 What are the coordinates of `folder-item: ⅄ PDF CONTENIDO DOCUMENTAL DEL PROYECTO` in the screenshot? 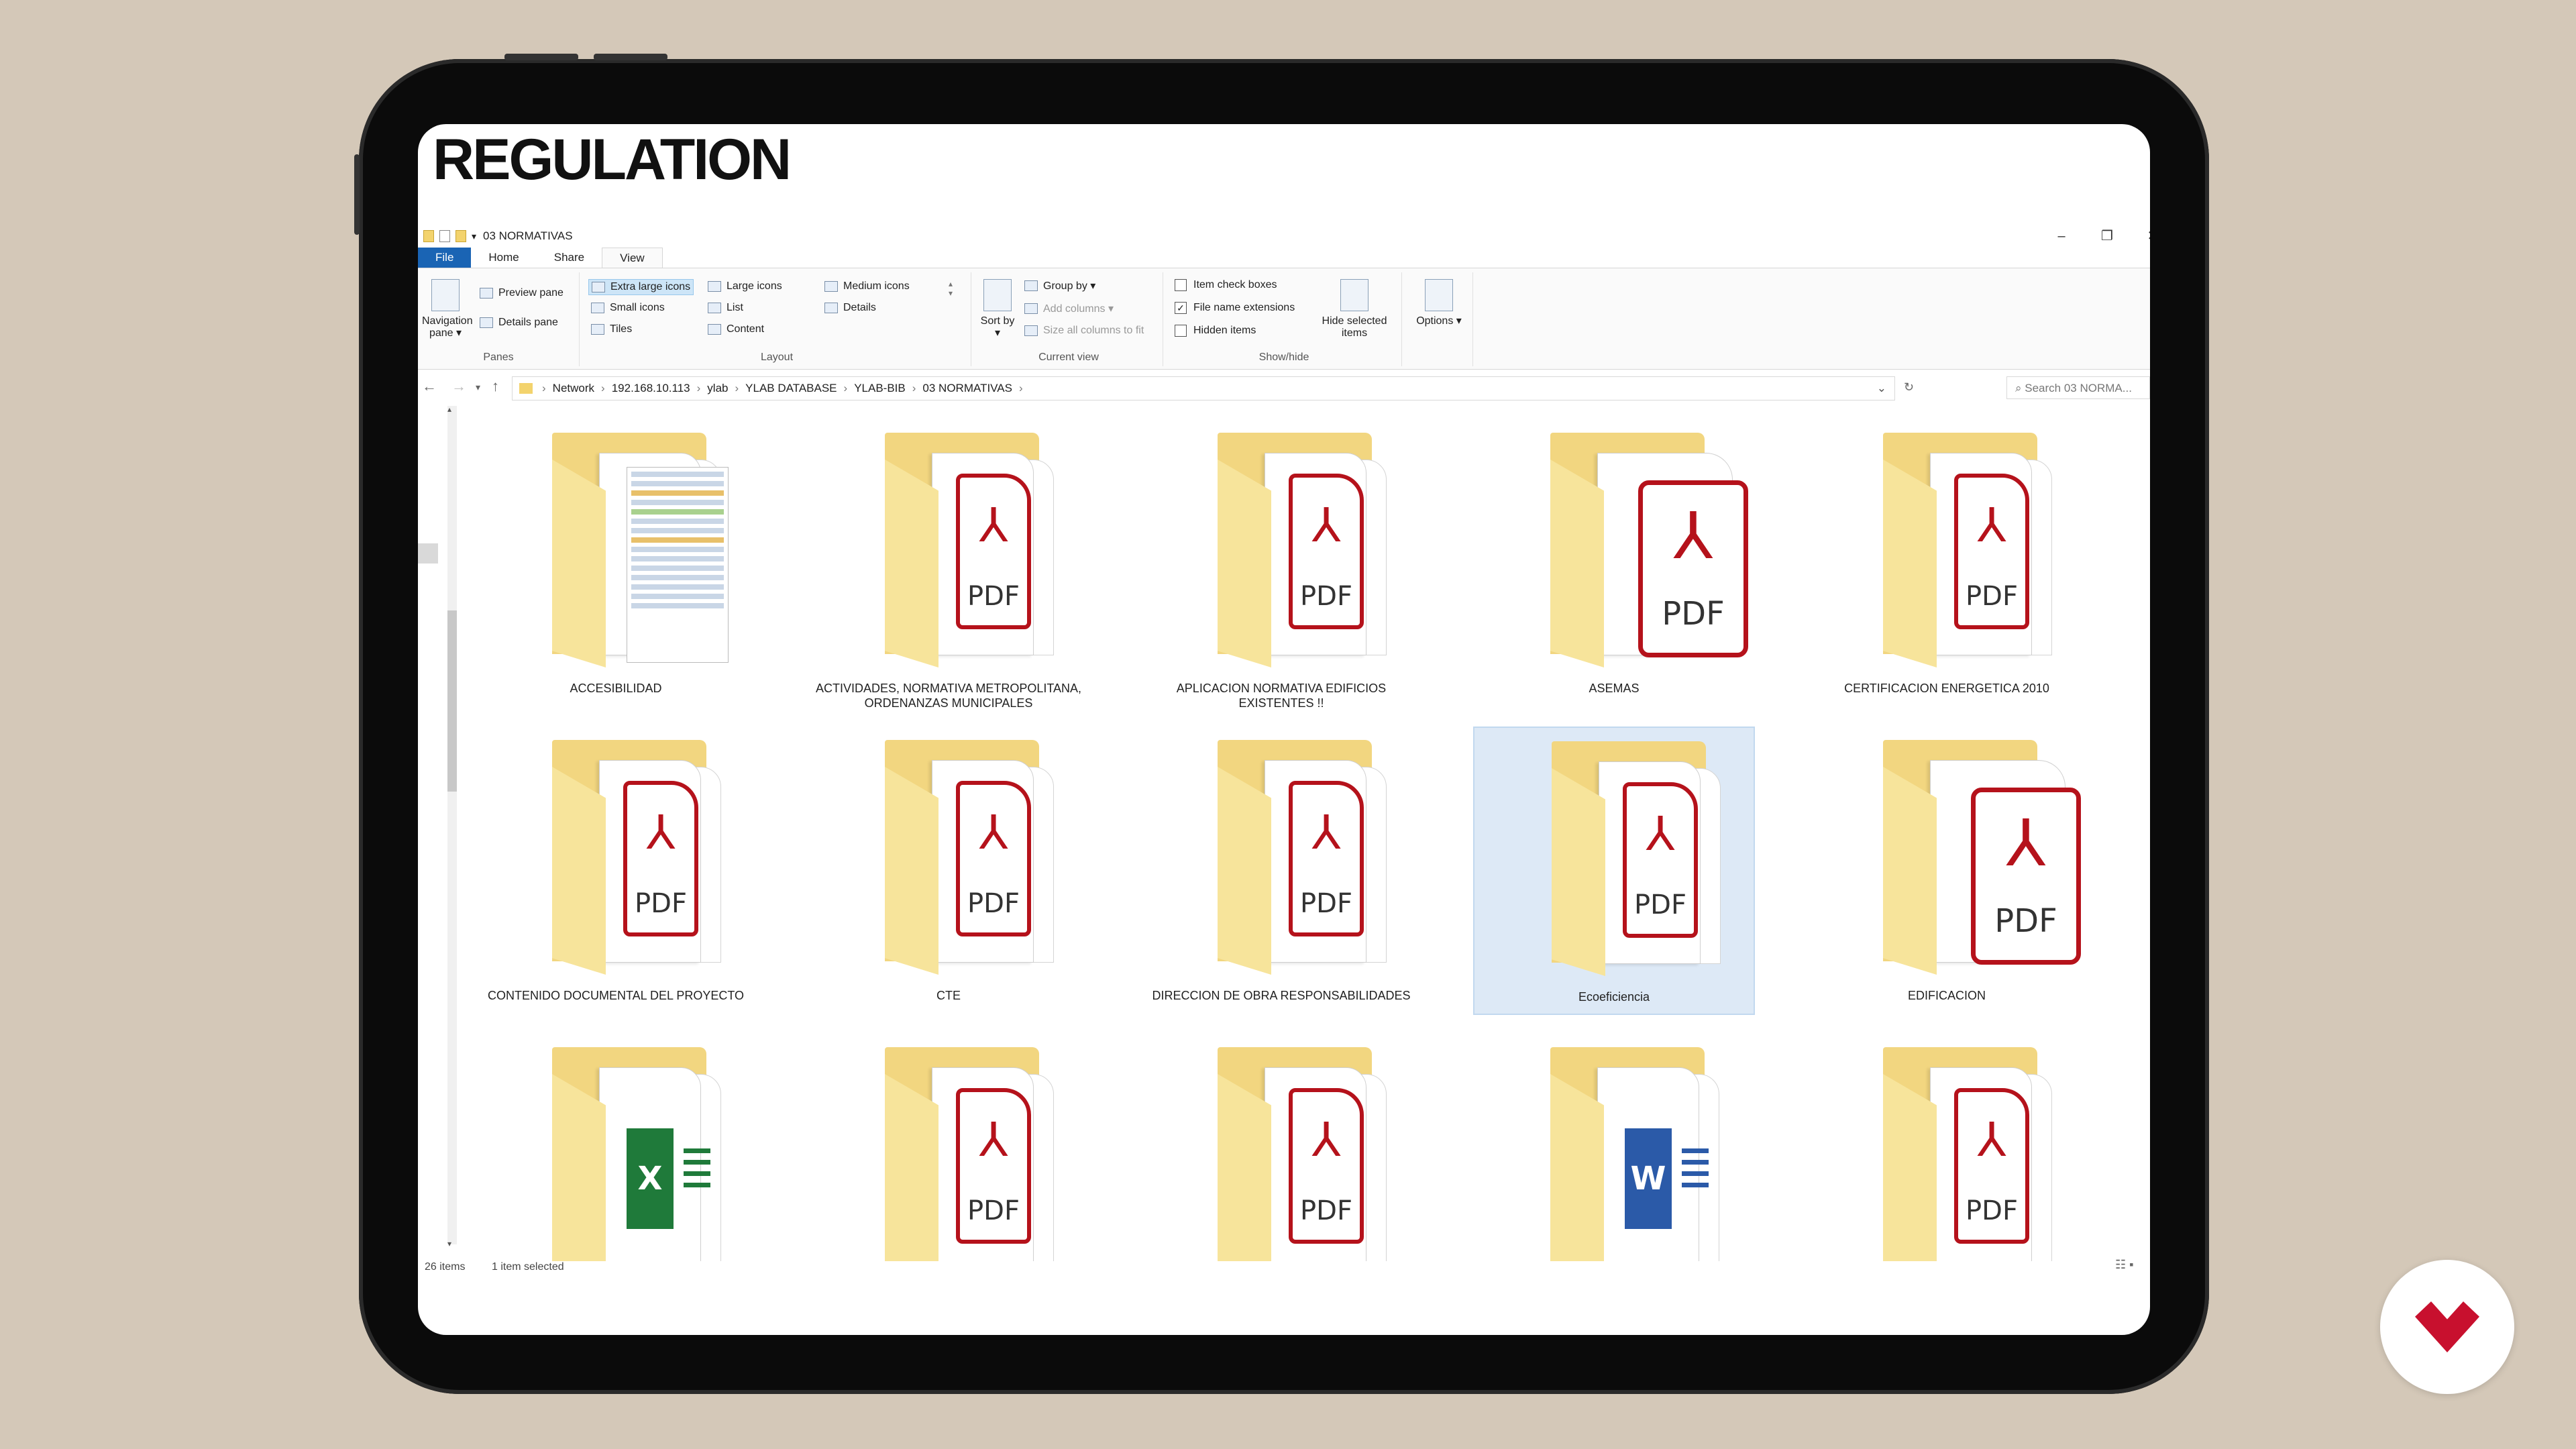 It's located at (616, 871).